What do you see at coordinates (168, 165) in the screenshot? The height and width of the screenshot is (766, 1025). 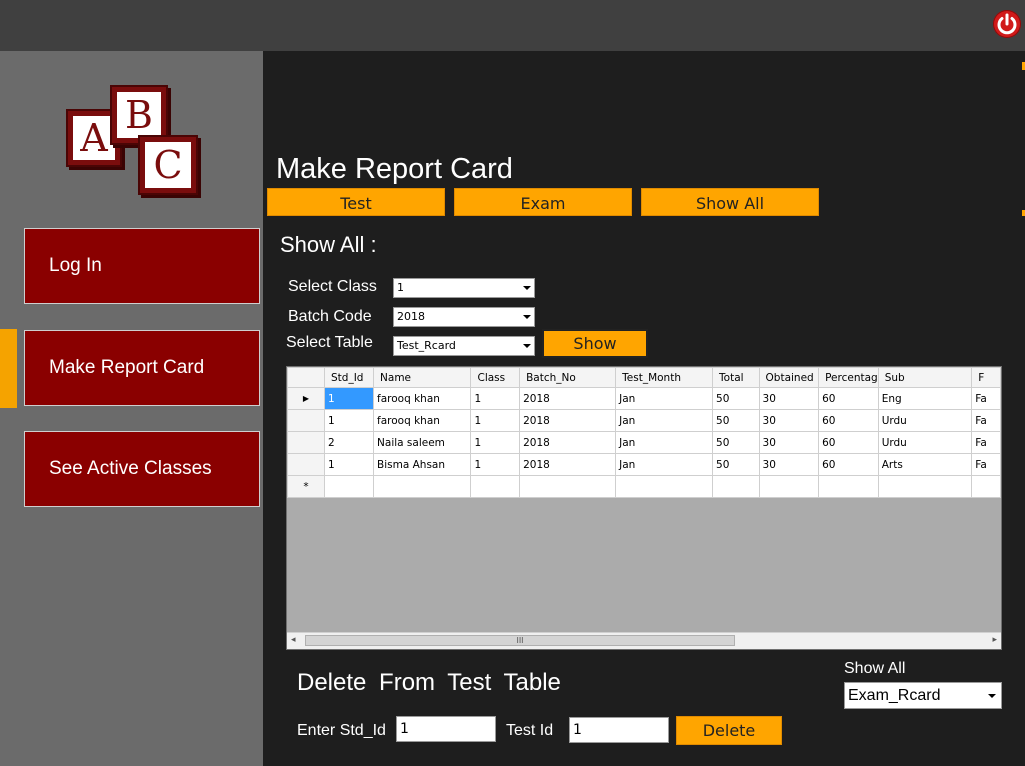 I see `logo-letter-c: C` at bounding box center [168, 165].